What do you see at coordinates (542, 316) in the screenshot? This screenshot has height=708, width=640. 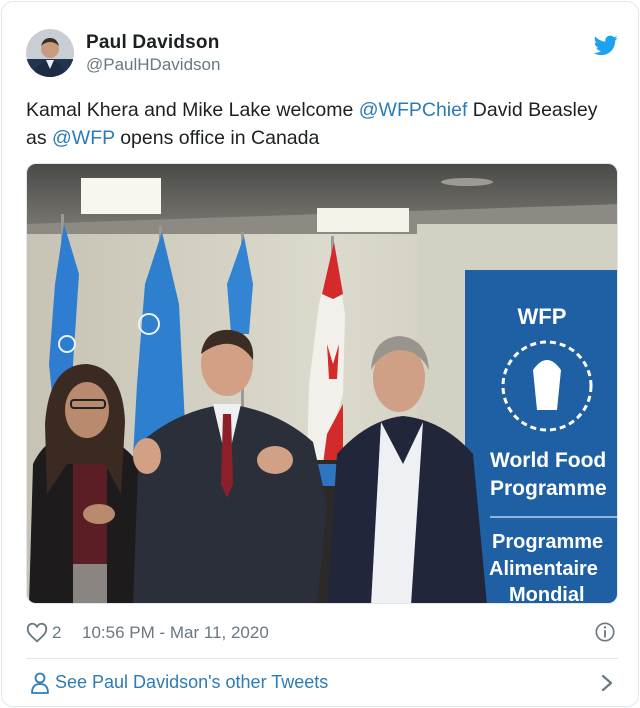 I see `banner-acronym: WFP` at bounding box center [542, 316].